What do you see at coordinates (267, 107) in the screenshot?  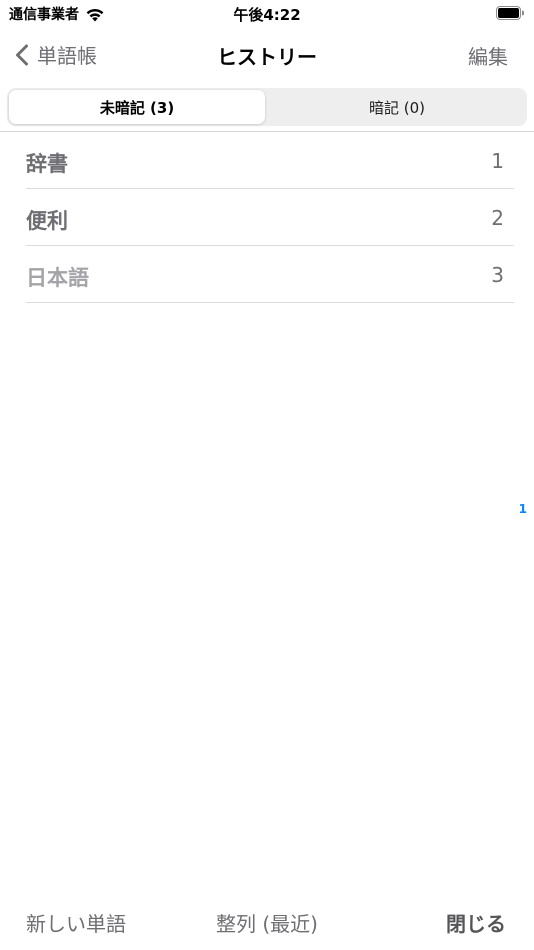 I see `segmented-control: 未暗記 (3) 暗記 (0)` at bounding box center [267, 107].